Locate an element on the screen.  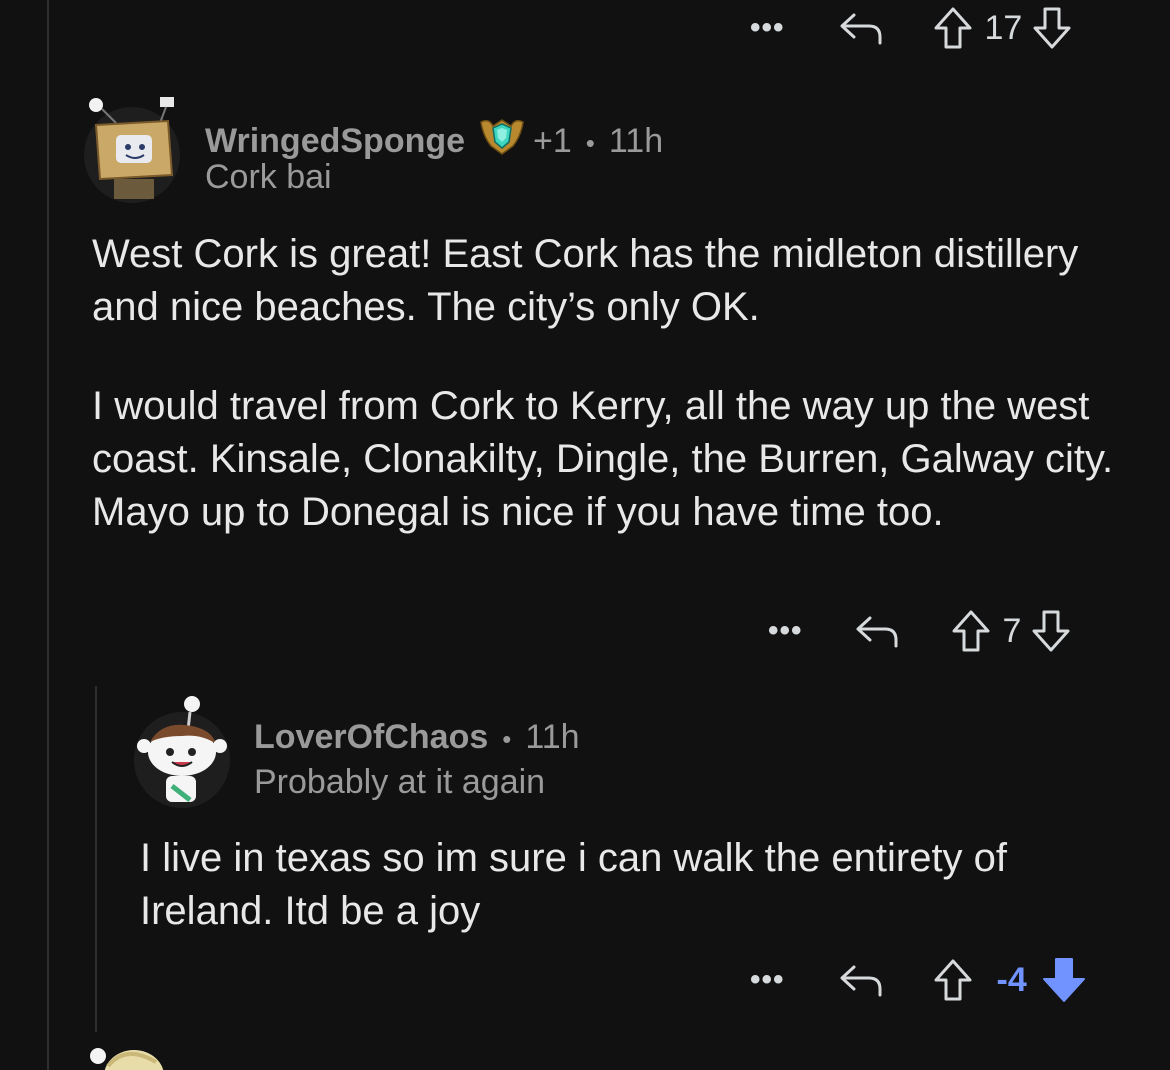
vote-score: 7 is located at coordinates (1012, 630).